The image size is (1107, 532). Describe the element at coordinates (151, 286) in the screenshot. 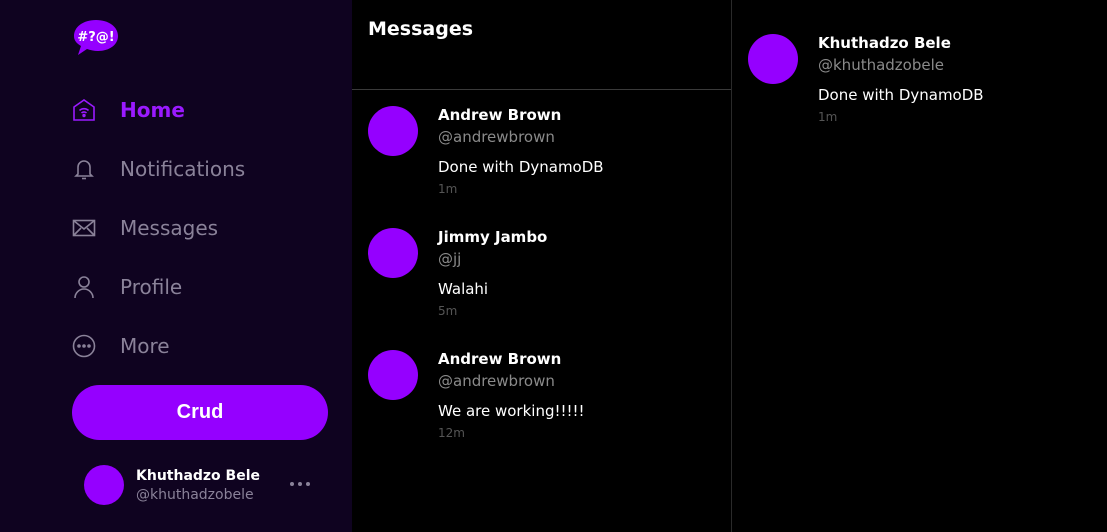

I see `nav-label-profile: Profile` at that location.